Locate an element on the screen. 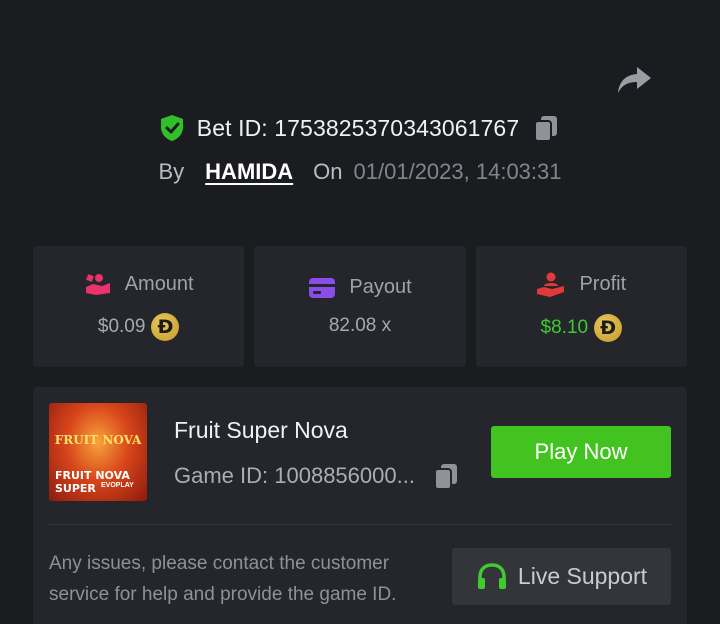 The height and width of the screenshot is (624, 720). game-thumbnail: FRUIT NOVA FRUIT NOVA SUPER EVOPLAY is located at coordinates (98, 452).